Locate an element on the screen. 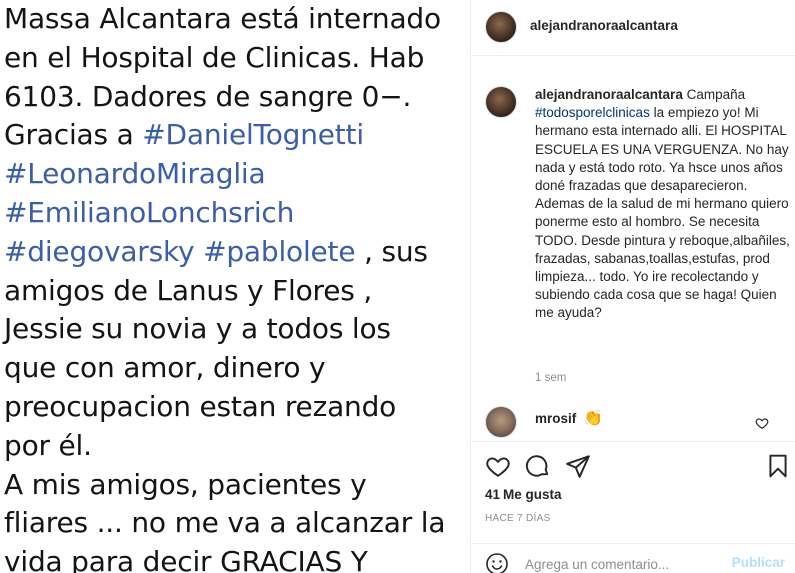 The image size is (795, 573). publish-button: Publicar is located at coordinates (758, 562).